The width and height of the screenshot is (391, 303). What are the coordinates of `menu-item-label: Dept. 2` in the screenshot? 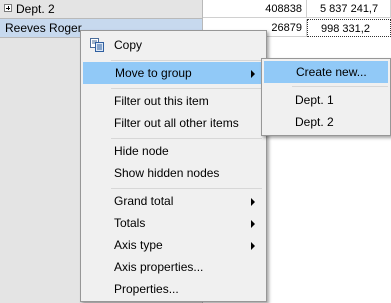 It's located at (314, 122).